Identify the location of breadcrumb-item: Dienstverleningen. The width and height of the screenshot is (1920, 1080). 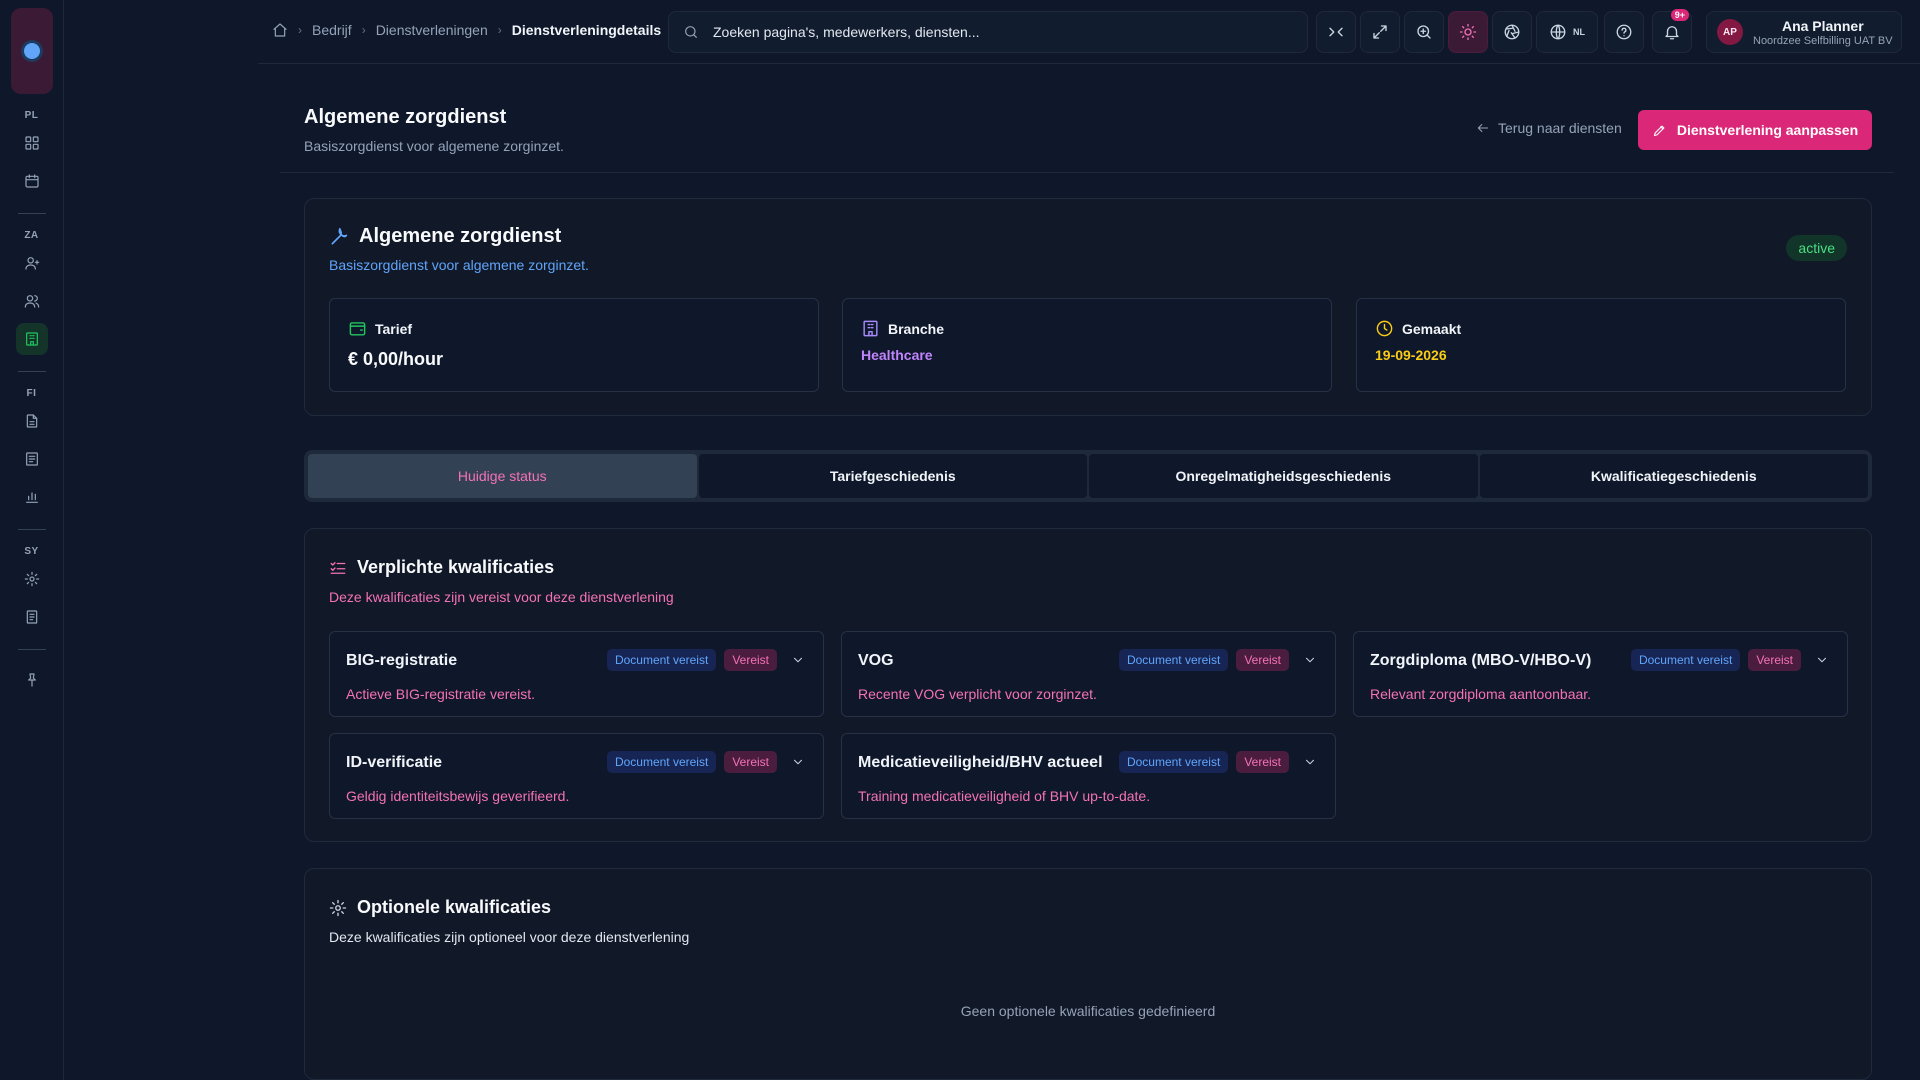
(432, 30).